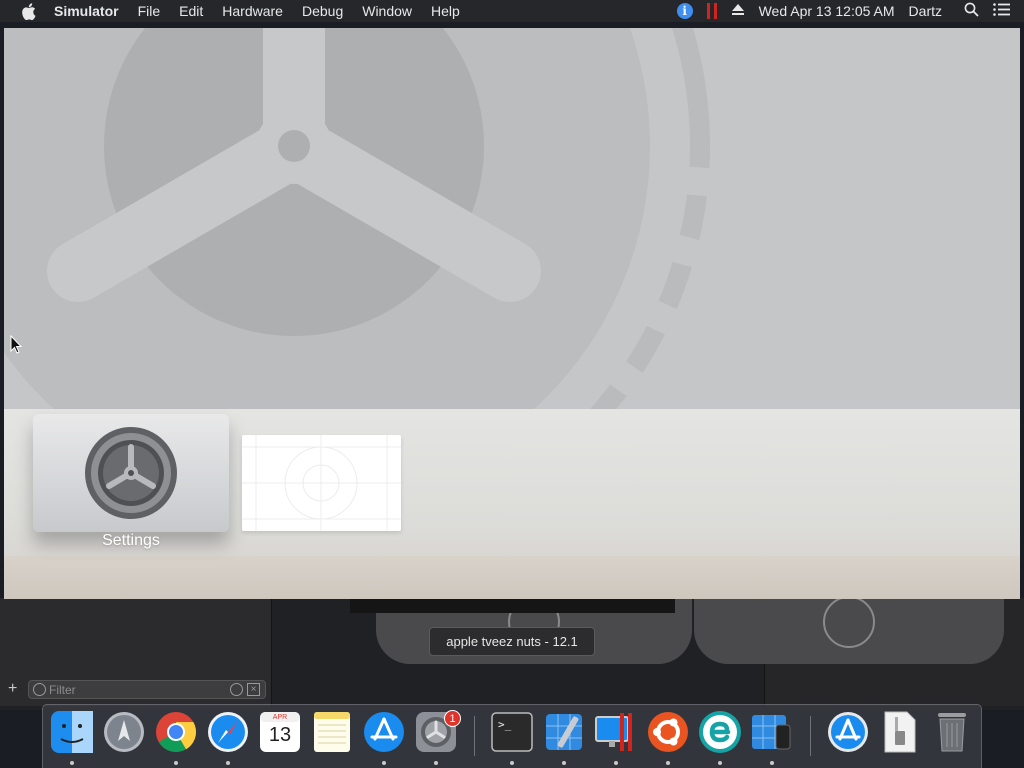  I want to click on archive-icon, so click(900, 732).